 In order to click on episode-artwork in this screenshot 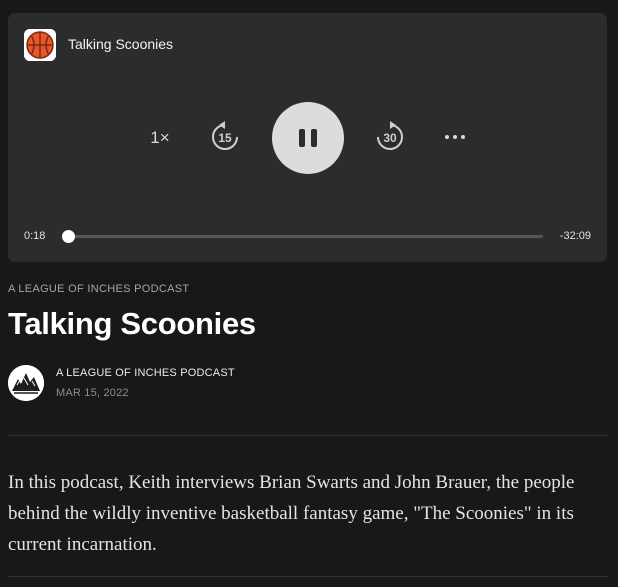, I will do `click(40, 45)`.